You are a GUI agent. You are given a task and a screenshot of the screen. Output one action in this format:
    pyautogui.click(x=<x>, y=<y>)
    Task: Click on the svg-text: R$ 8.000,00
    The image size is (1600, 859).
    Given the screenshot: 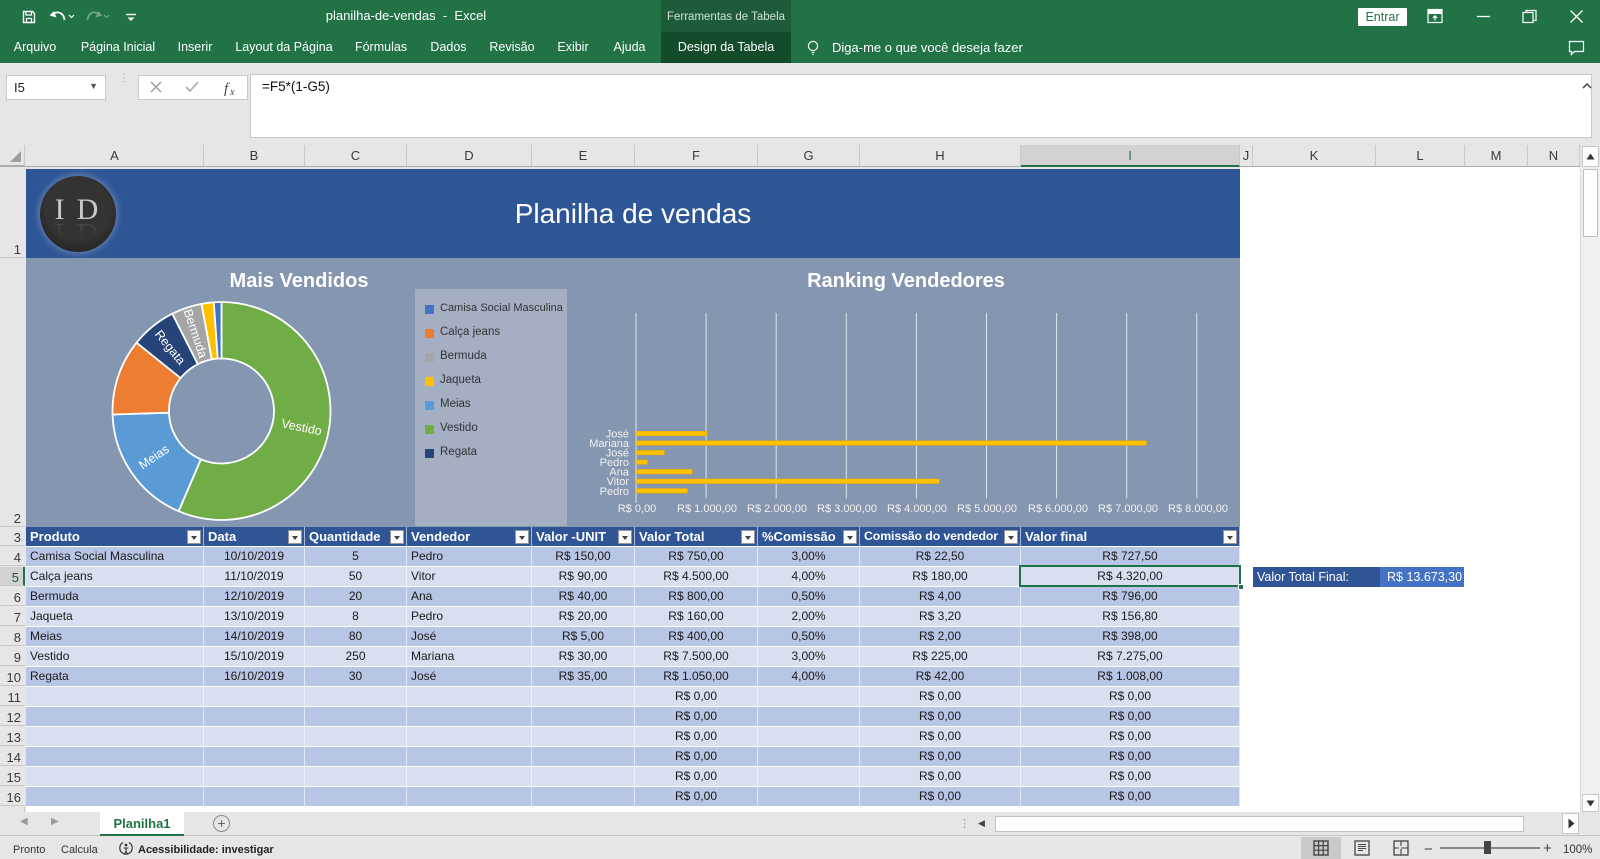 What is the action you would take?
    pyautogui.click(x=1198, y=509)
    